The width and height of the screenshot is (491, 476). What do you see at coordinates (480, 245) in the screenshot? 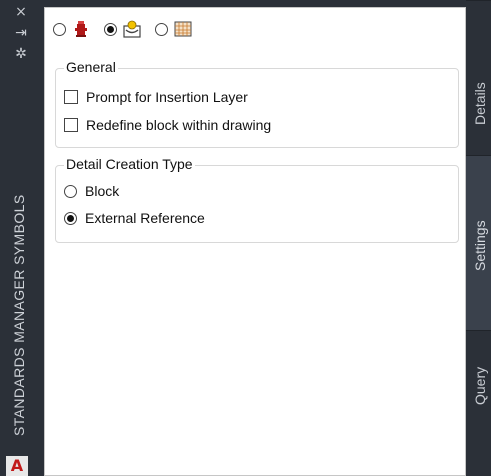
I see `tab-settings-label: Settings` at bounding box center [480, 245].